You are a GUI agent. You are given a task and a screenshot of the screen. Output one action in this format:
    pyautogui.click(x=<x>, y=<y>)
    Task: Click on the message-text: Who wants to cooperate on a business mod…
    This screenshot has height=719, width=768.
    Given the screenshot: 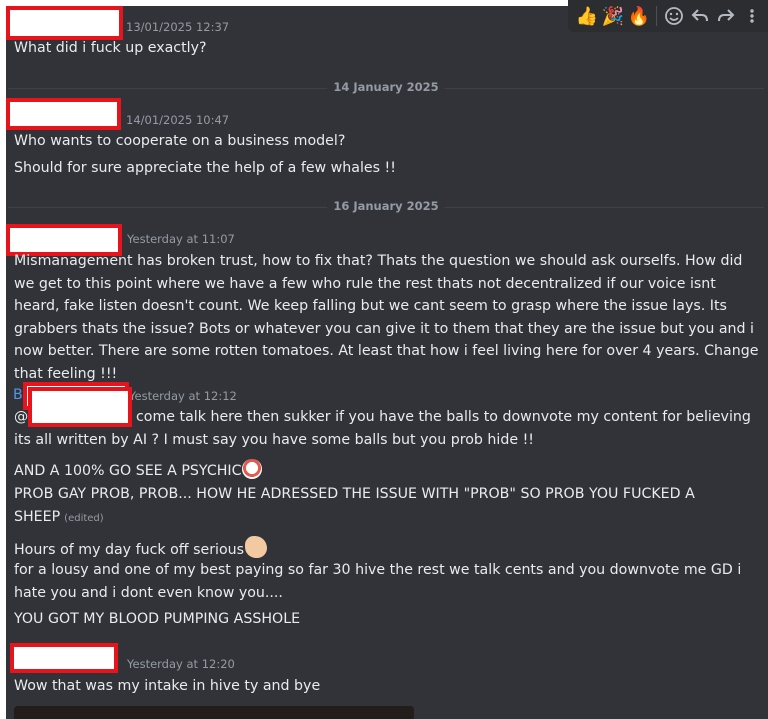 What is the action you would take?
    pyautogui.click(x=180, y=141)
    